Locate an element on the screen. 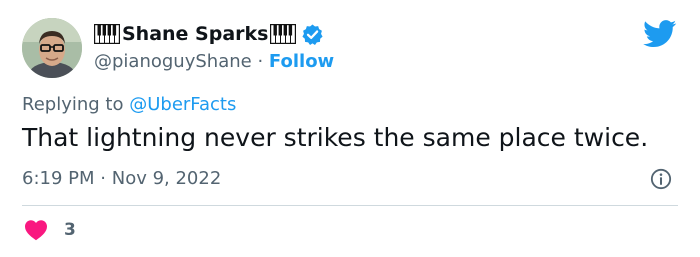 The width and height of the screenshot is (700, 257). twitter-bird-icon is located at coordinates (660, 34).